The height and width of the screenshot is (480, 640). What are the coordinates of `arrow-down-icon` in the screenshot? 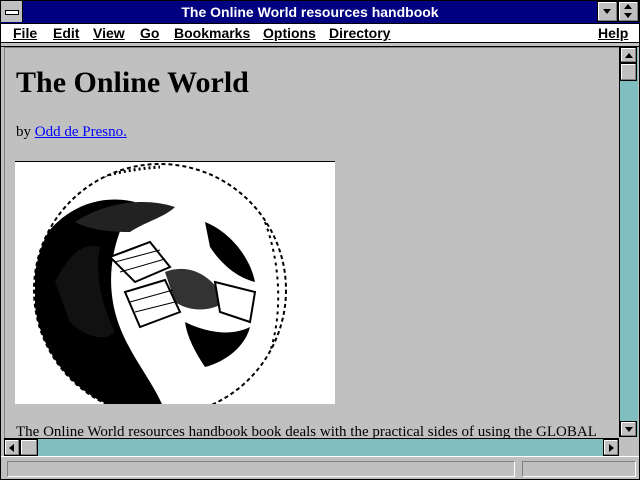 It's located at (629, 429).